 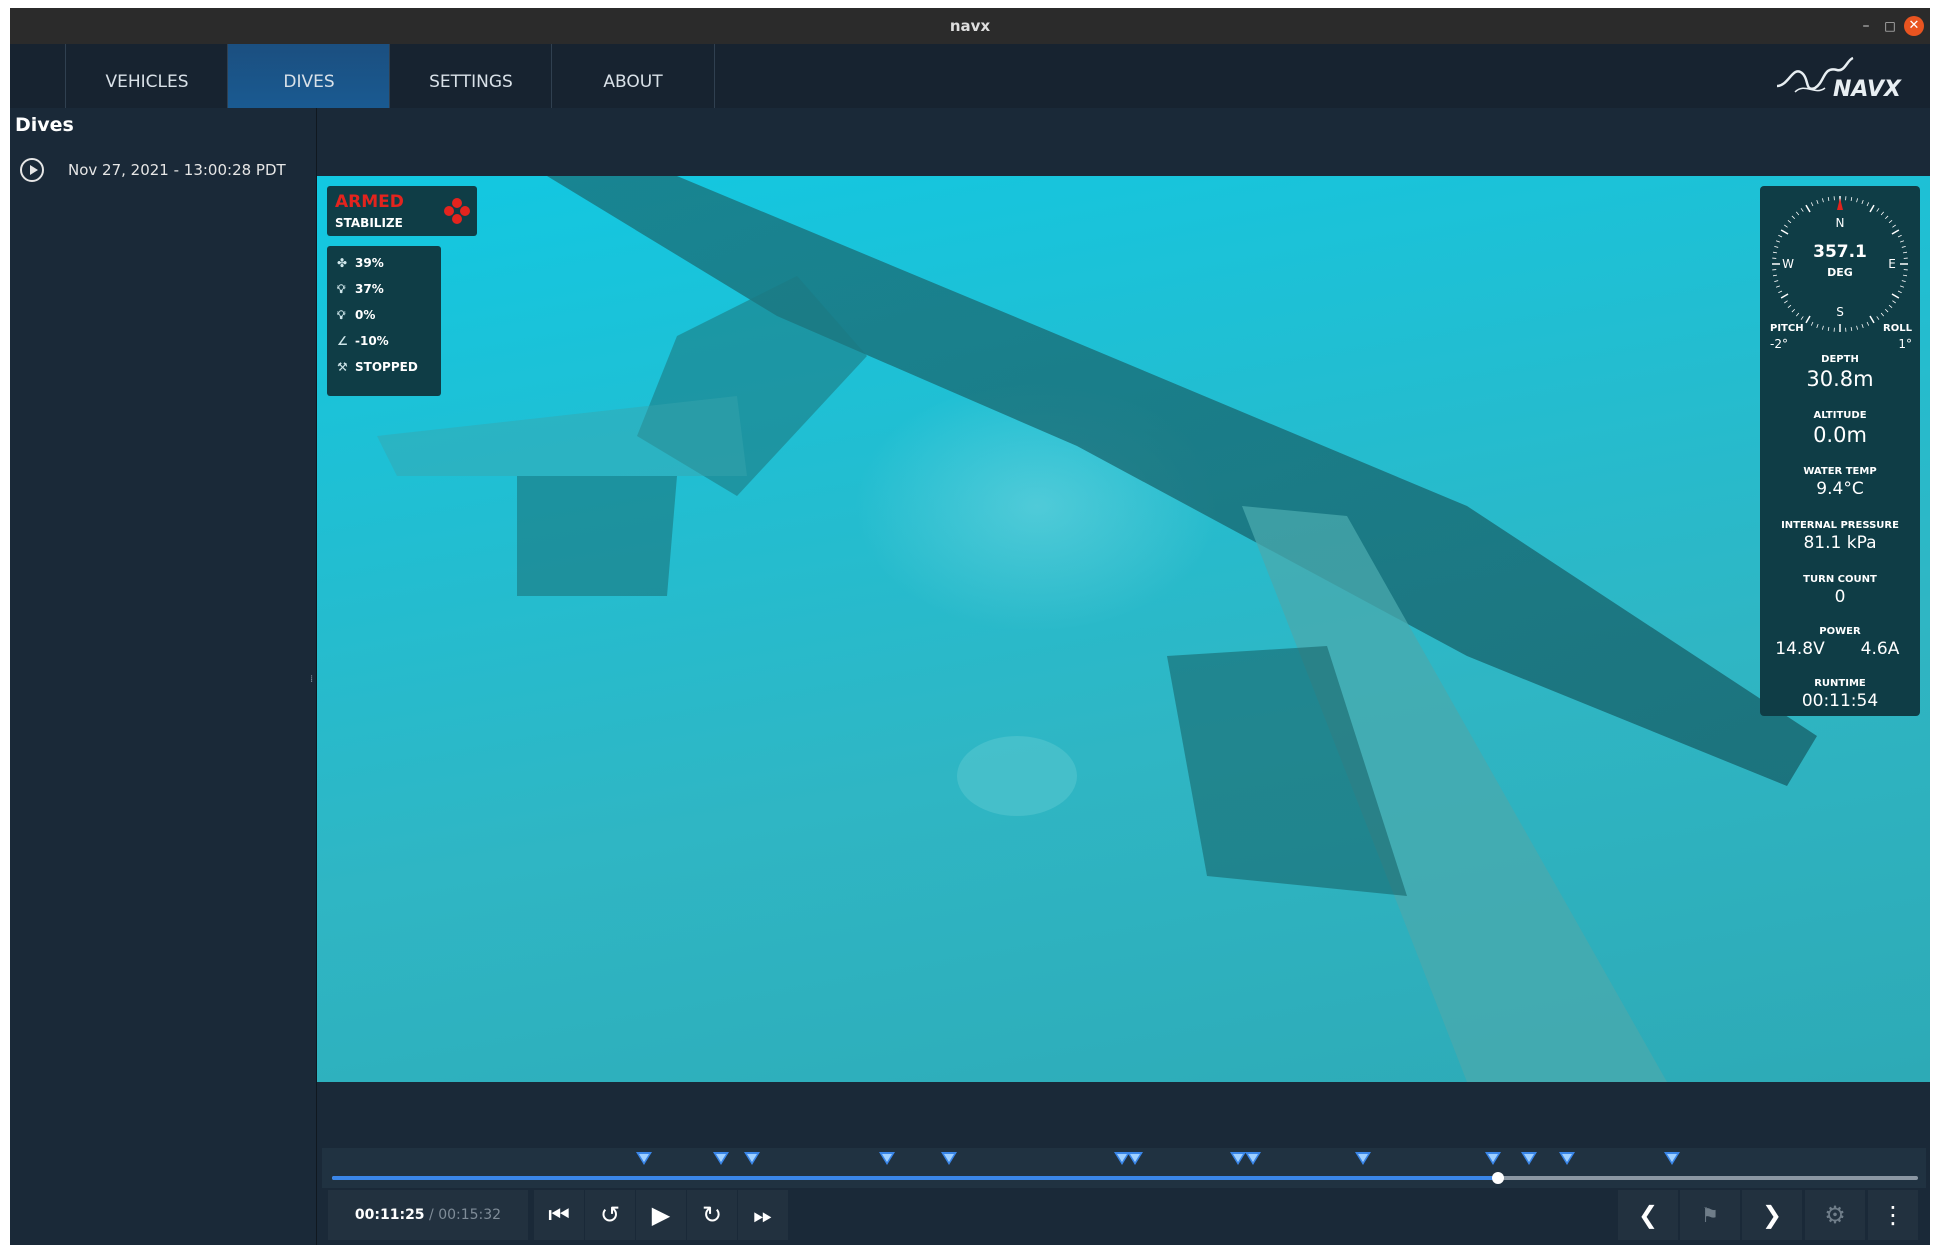 What do you see at coordinates (1840, 379) in the screenshot?
I see `depth-value: 30.8m` at bounding box center [1840, 379].